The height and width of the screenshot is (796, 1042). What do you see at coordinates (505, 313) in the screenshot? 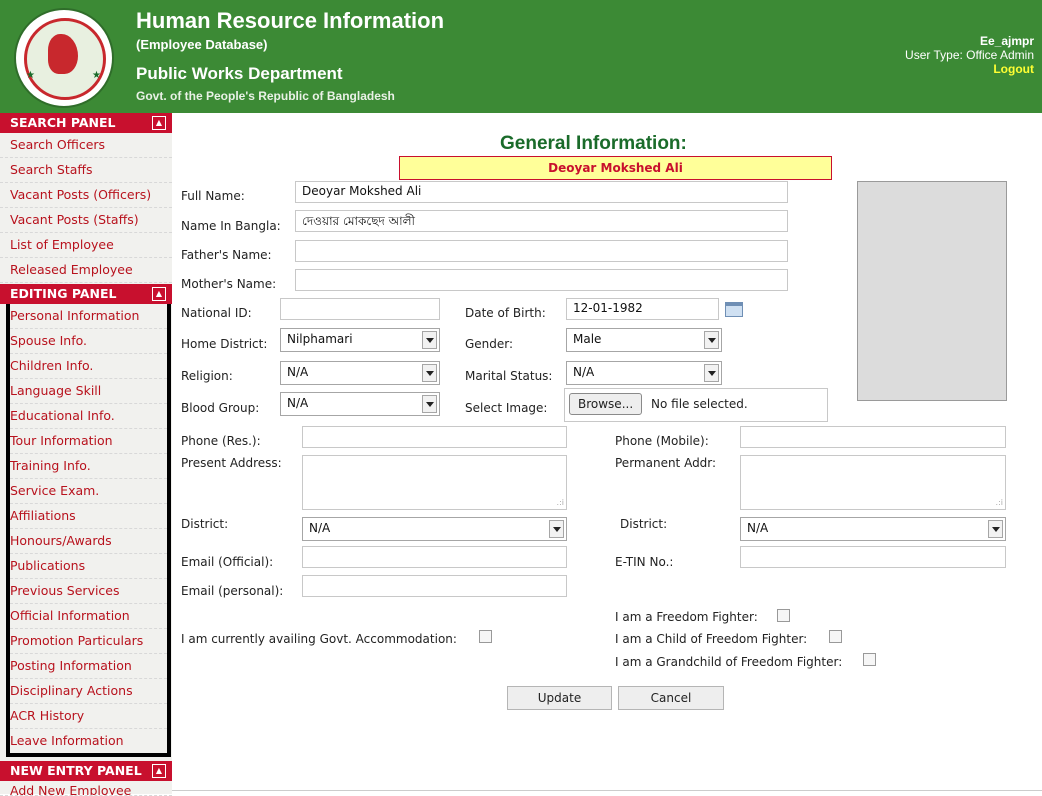
I see `dob-label: Date of Birth:` at bounding box center [505, 313].